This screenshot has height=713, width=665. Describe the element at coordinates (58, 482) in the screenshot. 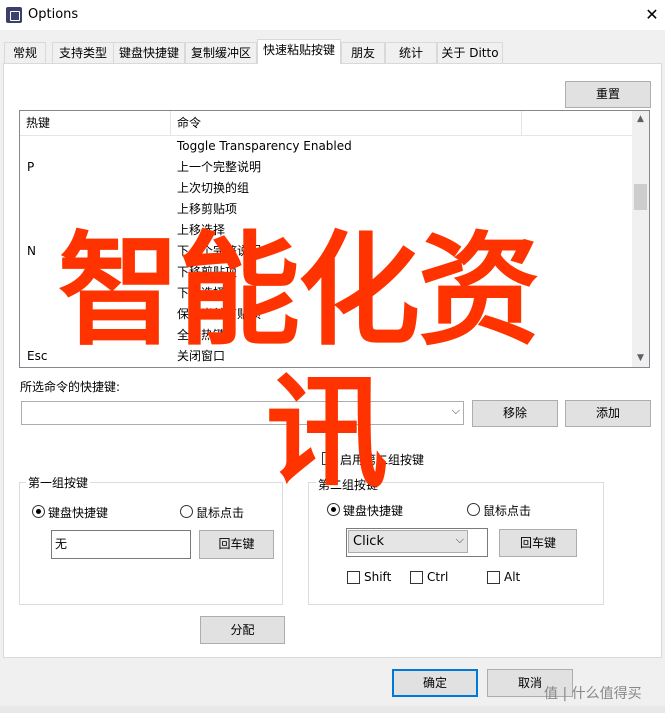

I see `first-group-title: 第一组按键` at that location.